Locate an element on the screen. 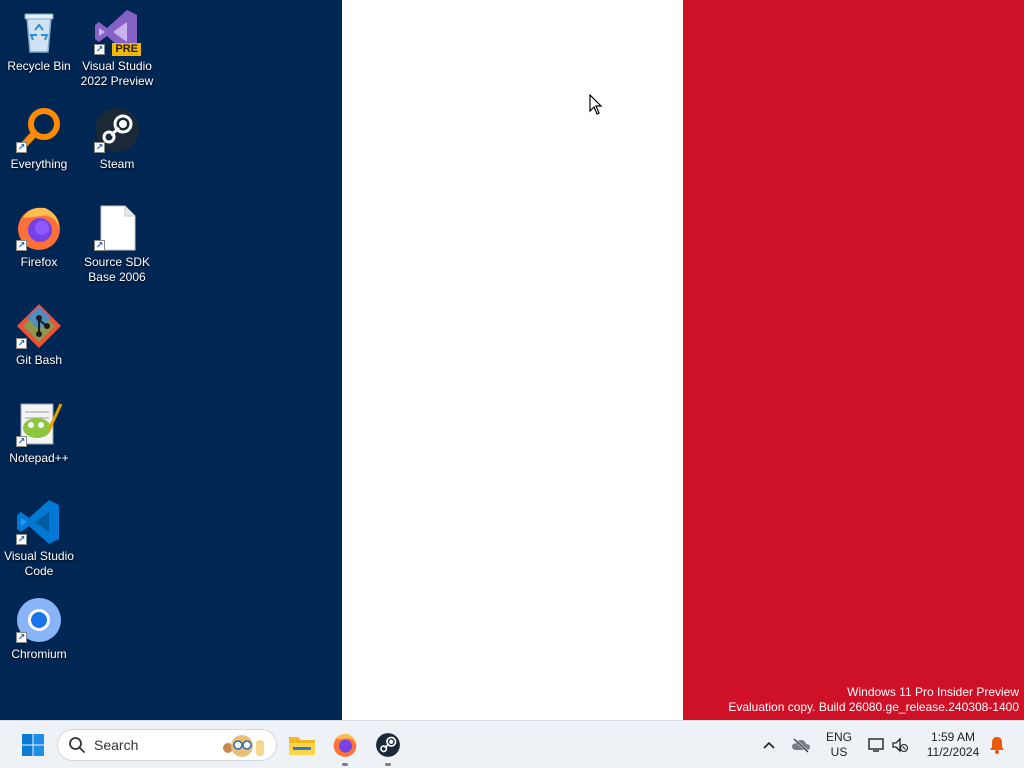 This screenshot has height=768, width=1024. everything-search-icon: ↗ is located at coordinates (39, 130).